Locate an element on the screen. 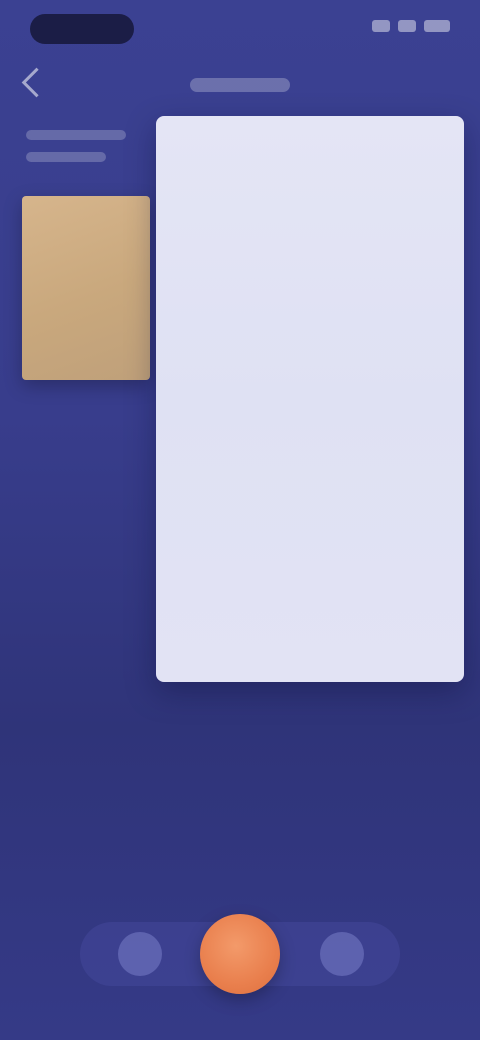  book-title-line is located at coordinates (76, 135).